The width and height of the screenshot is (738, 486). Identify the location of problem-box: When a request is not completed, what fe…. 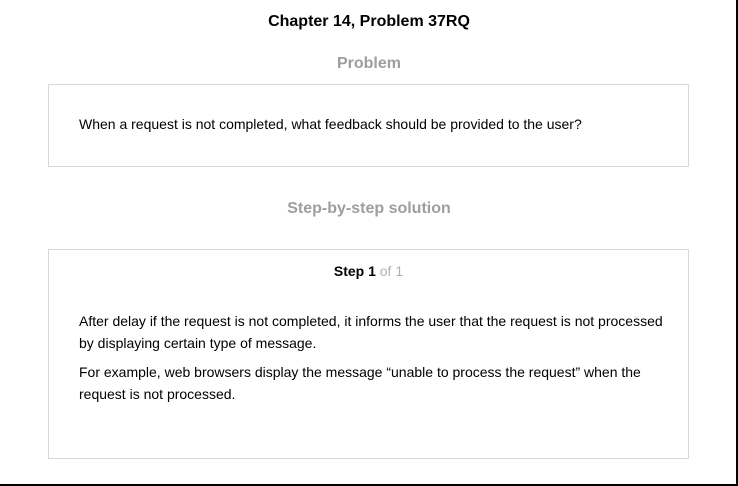
(368, 125).